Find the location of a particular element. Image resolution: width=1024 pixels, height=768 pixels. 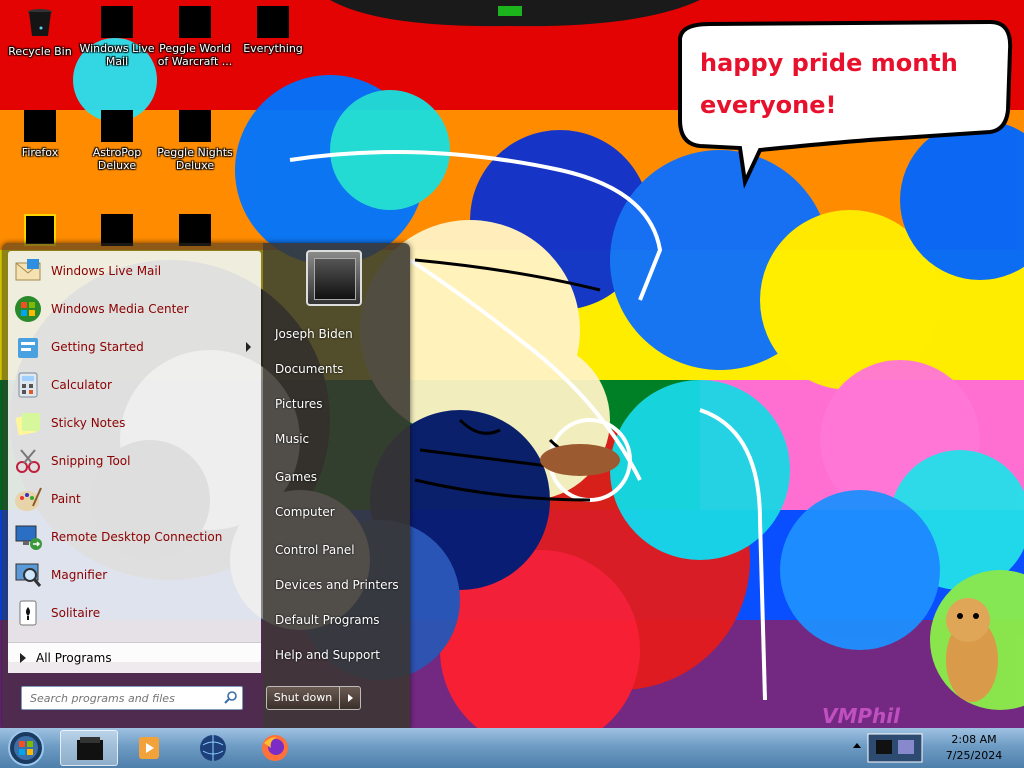

taskbar-button-media-player is located at coordinates (149, 748).